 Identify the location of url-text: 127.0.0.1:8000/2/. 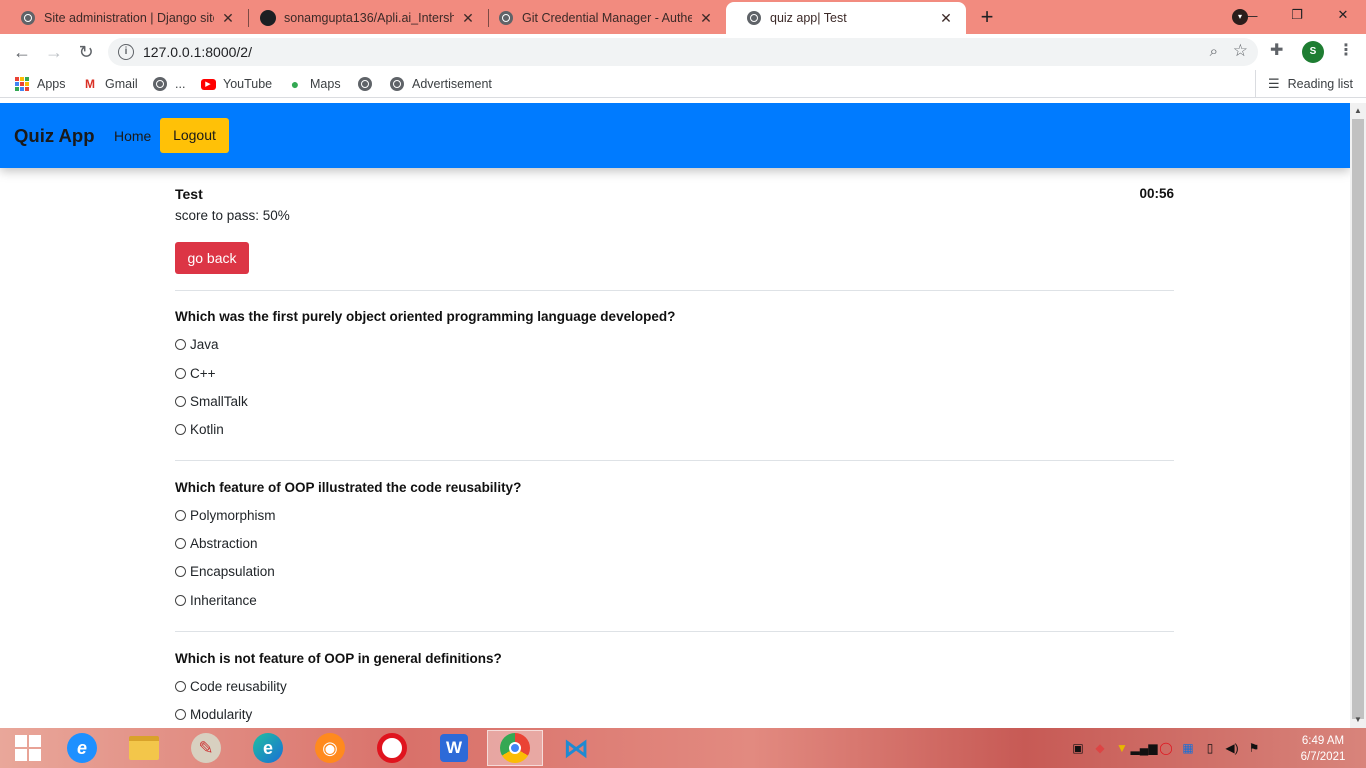
(197, 52).